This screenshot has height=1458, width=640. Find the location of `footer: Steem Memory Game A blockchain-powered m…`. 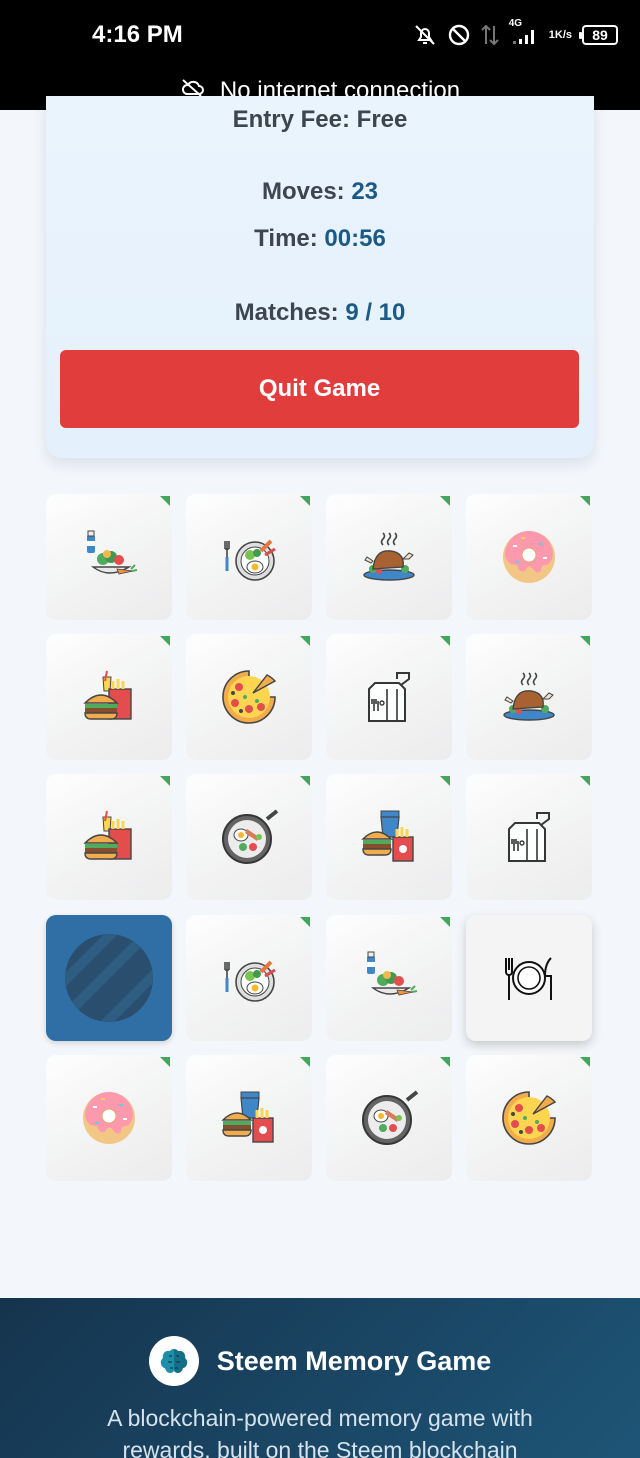

footer: Steem Memory Game A blockchain-powered m… is located at coordinates (320, 1378).